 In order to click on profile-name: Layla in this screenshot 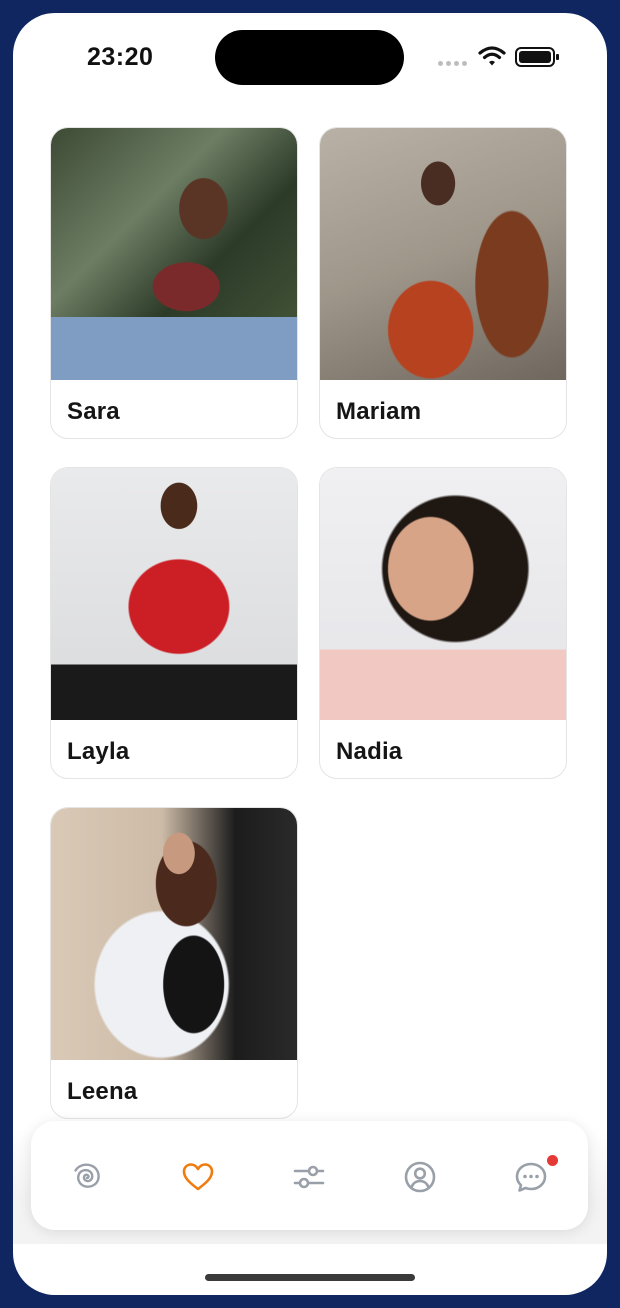, I will do `click(98, 751)`.